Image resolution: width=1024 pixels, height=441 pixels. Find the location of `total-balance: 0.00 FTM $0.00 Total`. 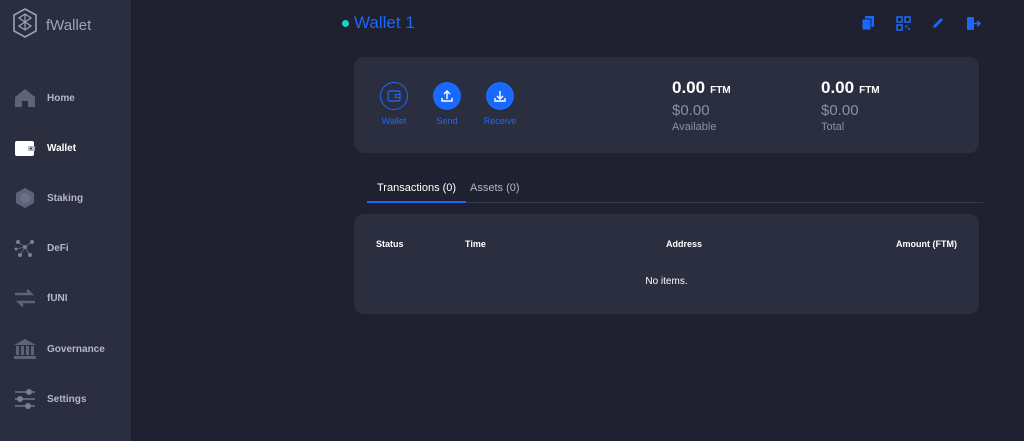

total-balance: 0.00 FTM $0.00 Total is located at coordinates (850, 105).